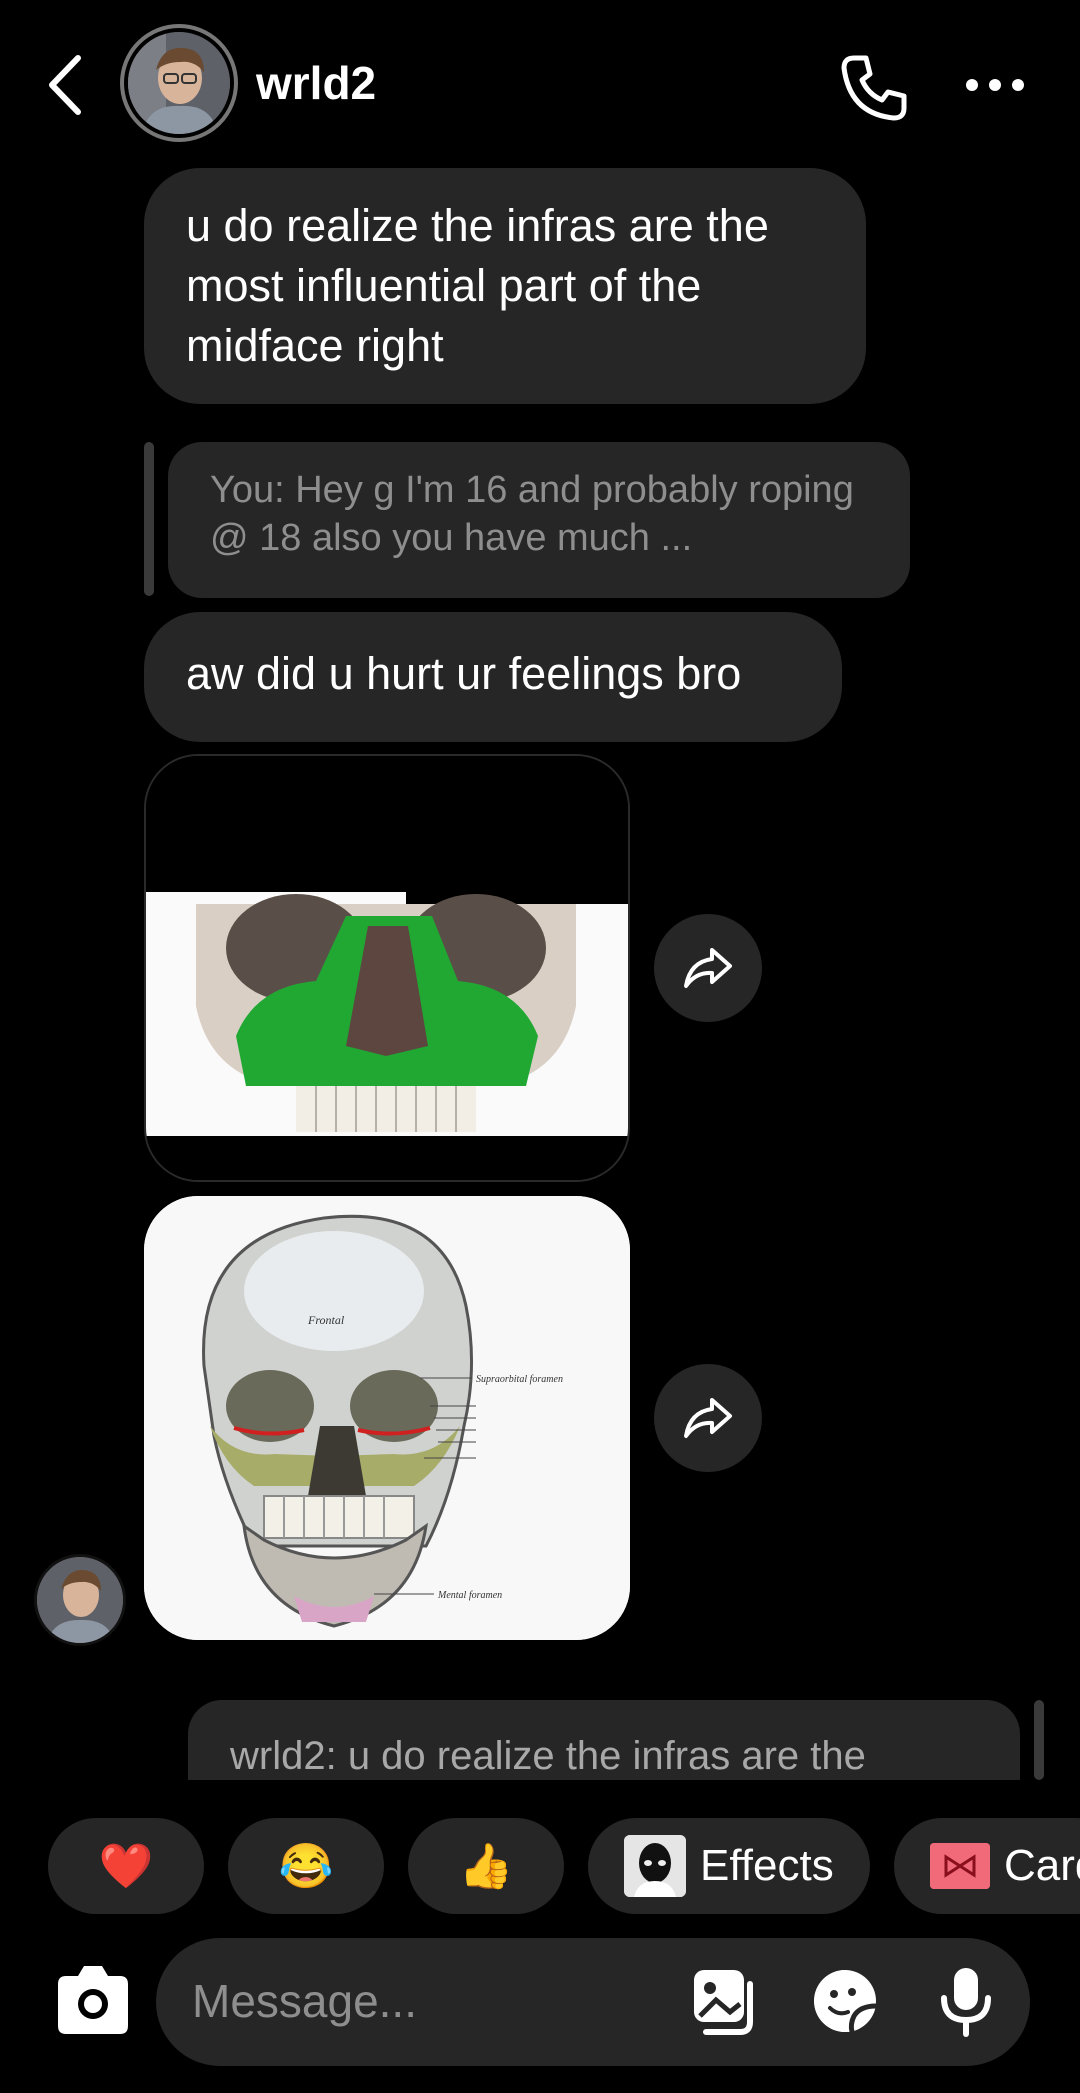  Describe the element at coordinates (469, 1595) in the screenshot. I see `label-mental: Mental foramen` at that location.